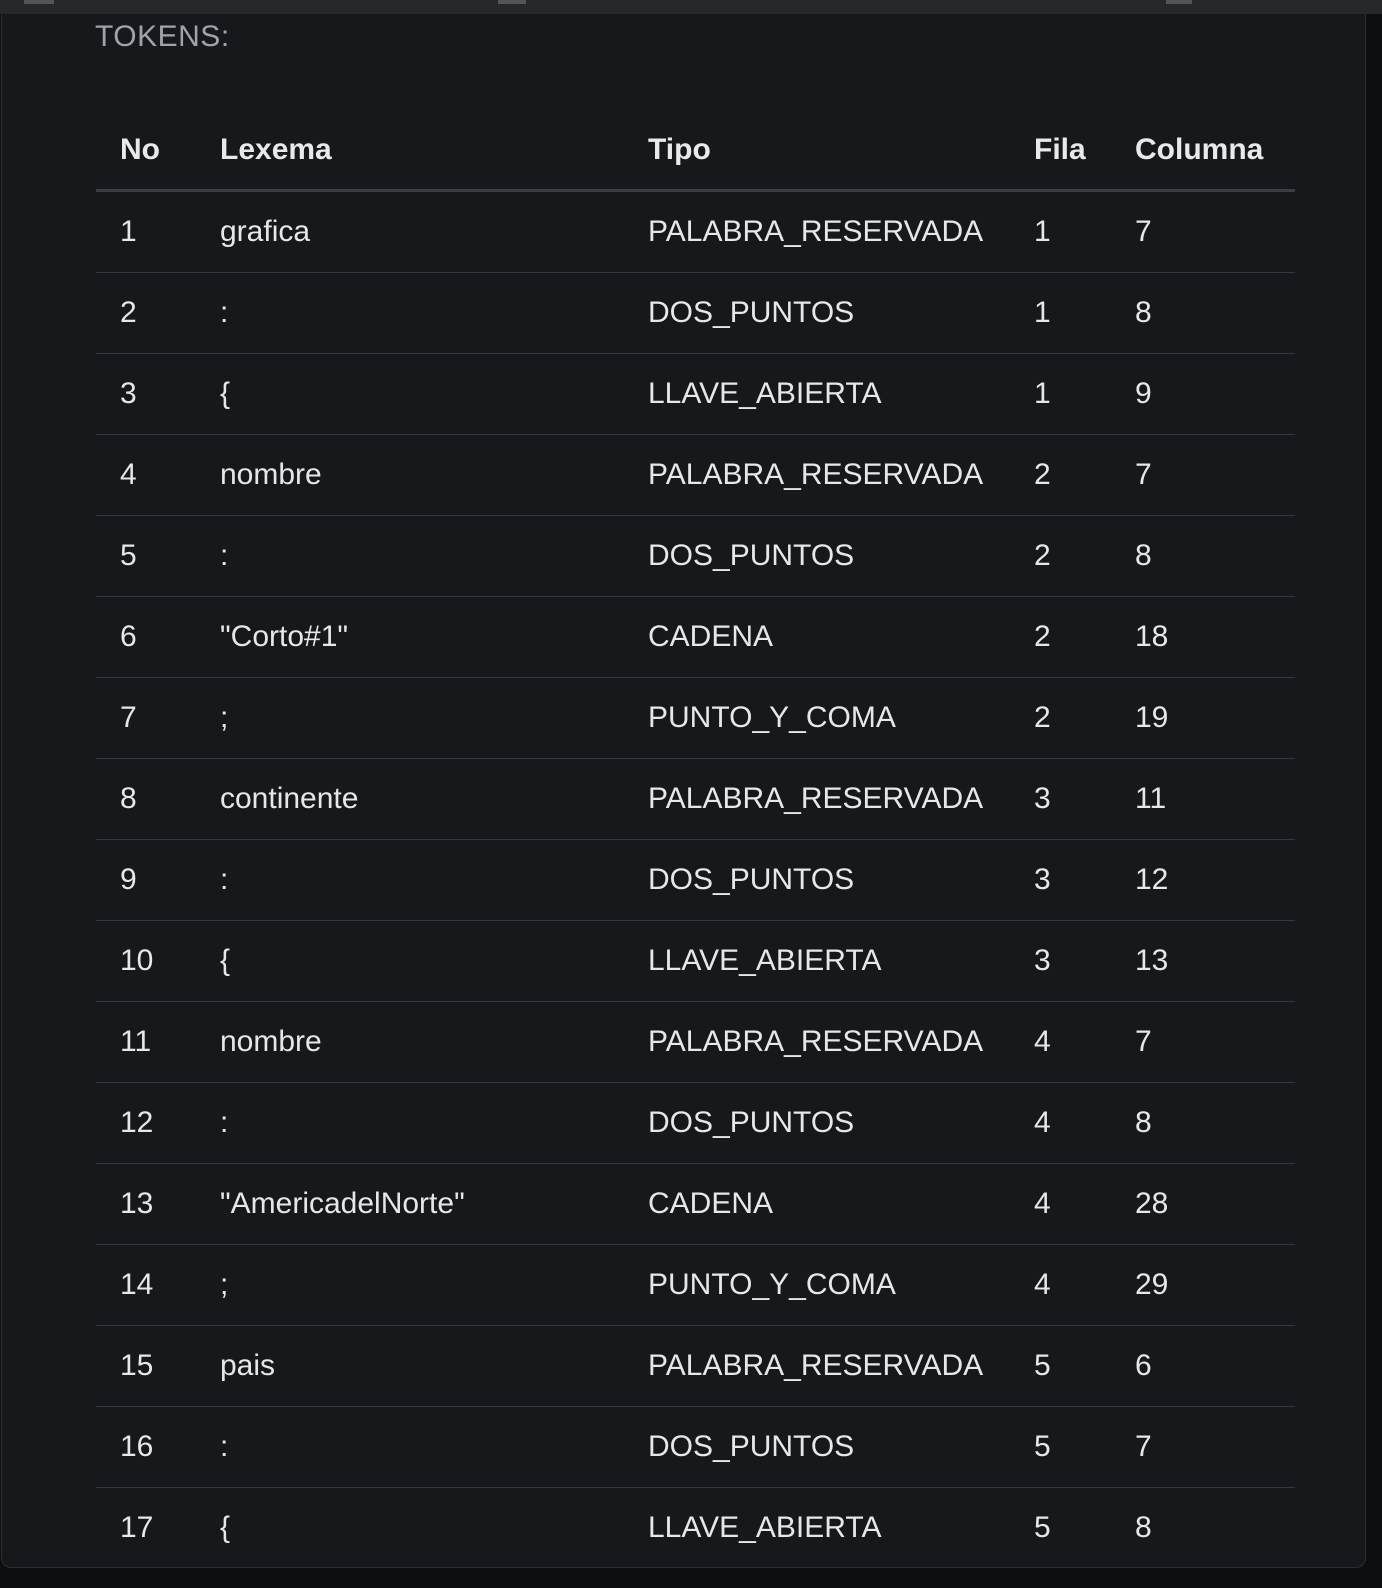  What do you see at coordinates (1203, 961) in the screenshot?
I see `cell-columna: 13` at bounding box center [1203, 961].